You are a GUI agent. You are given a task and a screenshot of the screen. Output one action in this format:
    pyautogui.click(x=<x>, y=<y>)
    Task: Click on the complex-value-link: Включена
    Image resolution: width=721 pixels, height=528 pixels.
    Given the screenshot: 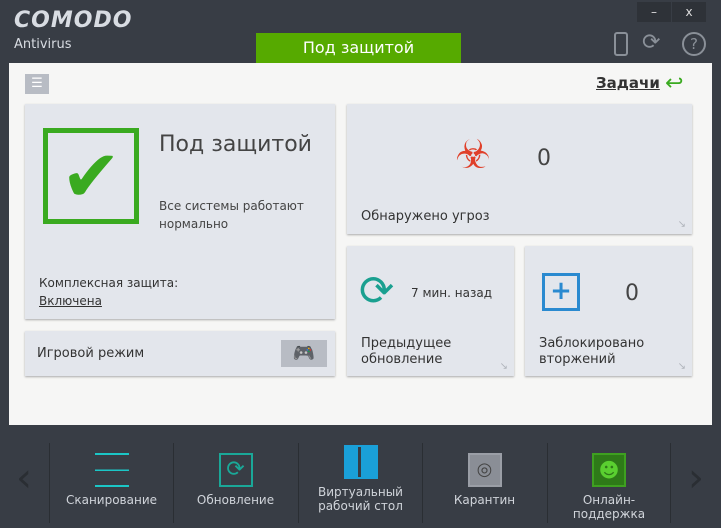 What is the action you would take?
    pyautogui.click(x=70, y=301)
    